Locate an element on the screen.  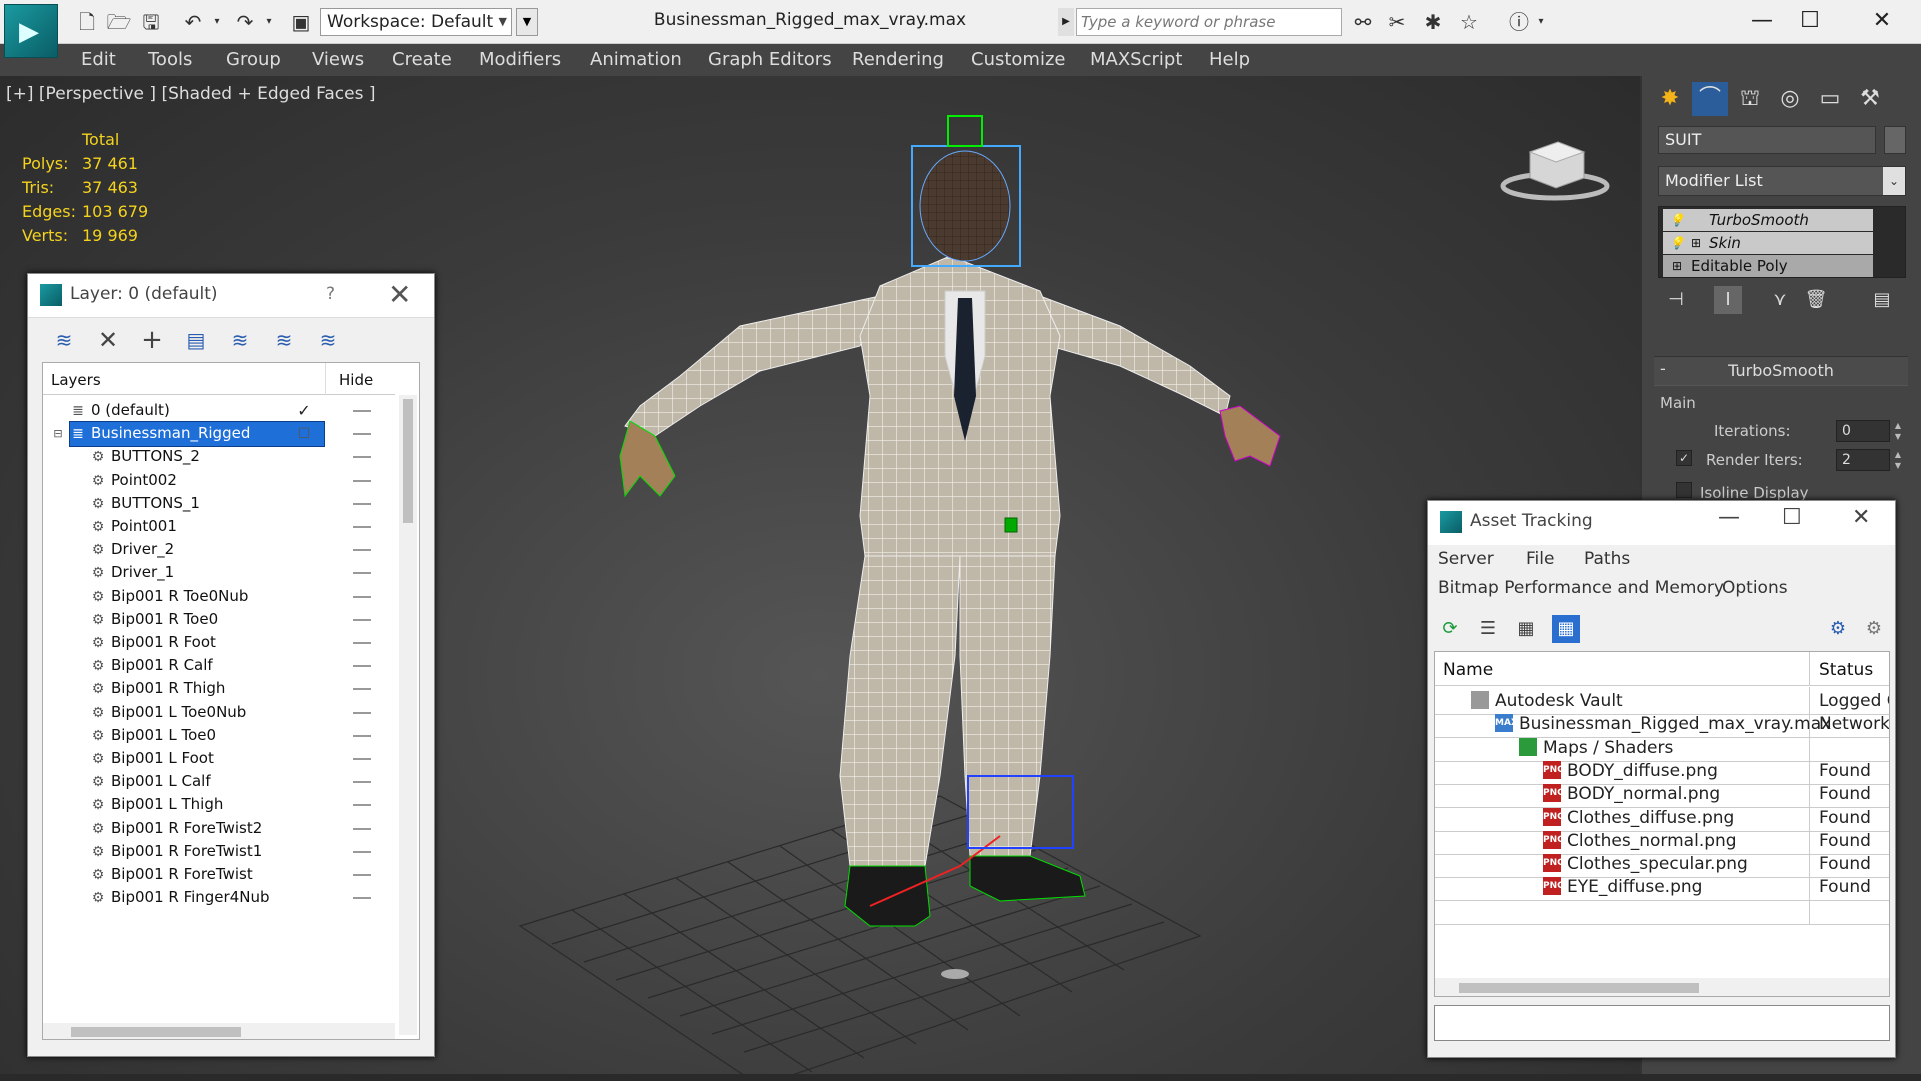
workspace-dropdown: Workspace: Default ▼ is located at coordinates (416, 22).